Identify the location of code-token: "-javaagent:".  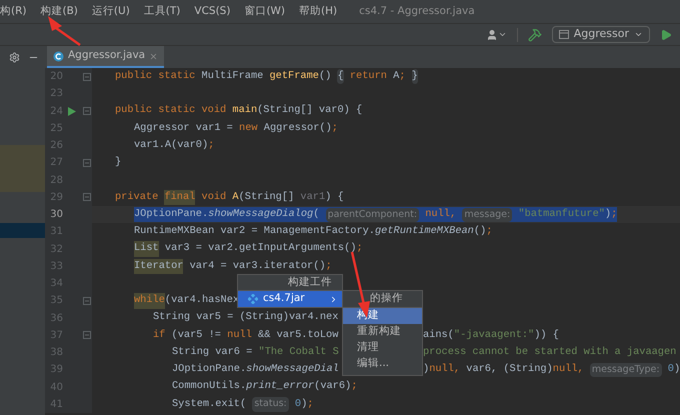
(494, 335).